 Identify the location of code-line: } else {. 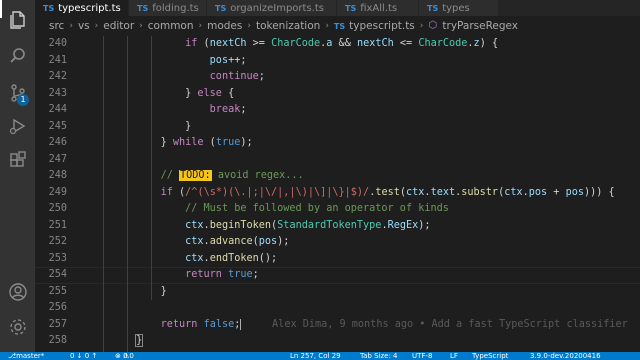
(161, 93).